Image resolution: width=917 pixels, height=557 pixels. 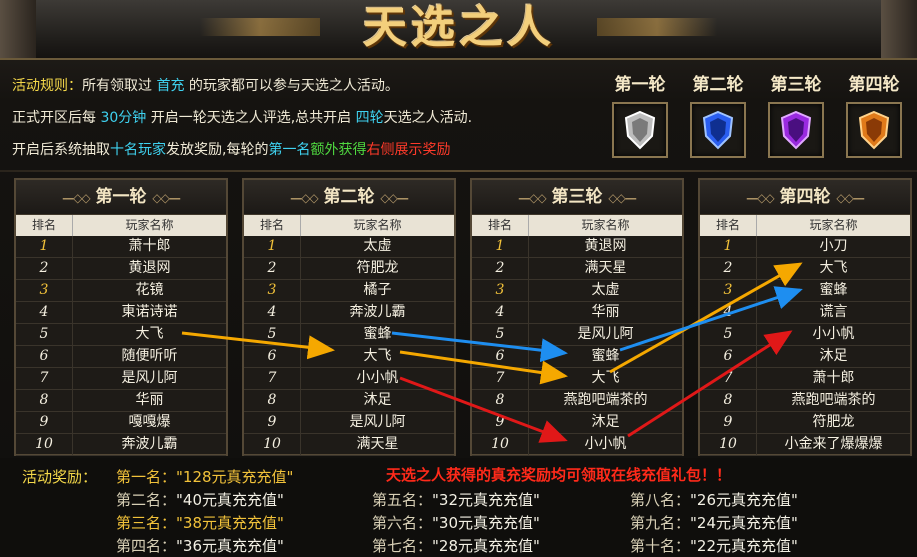 What do you see at coordinates (349, 445) in the screenshot?
I see `table-row: 10 满天星` at bounding box center [349, 445].